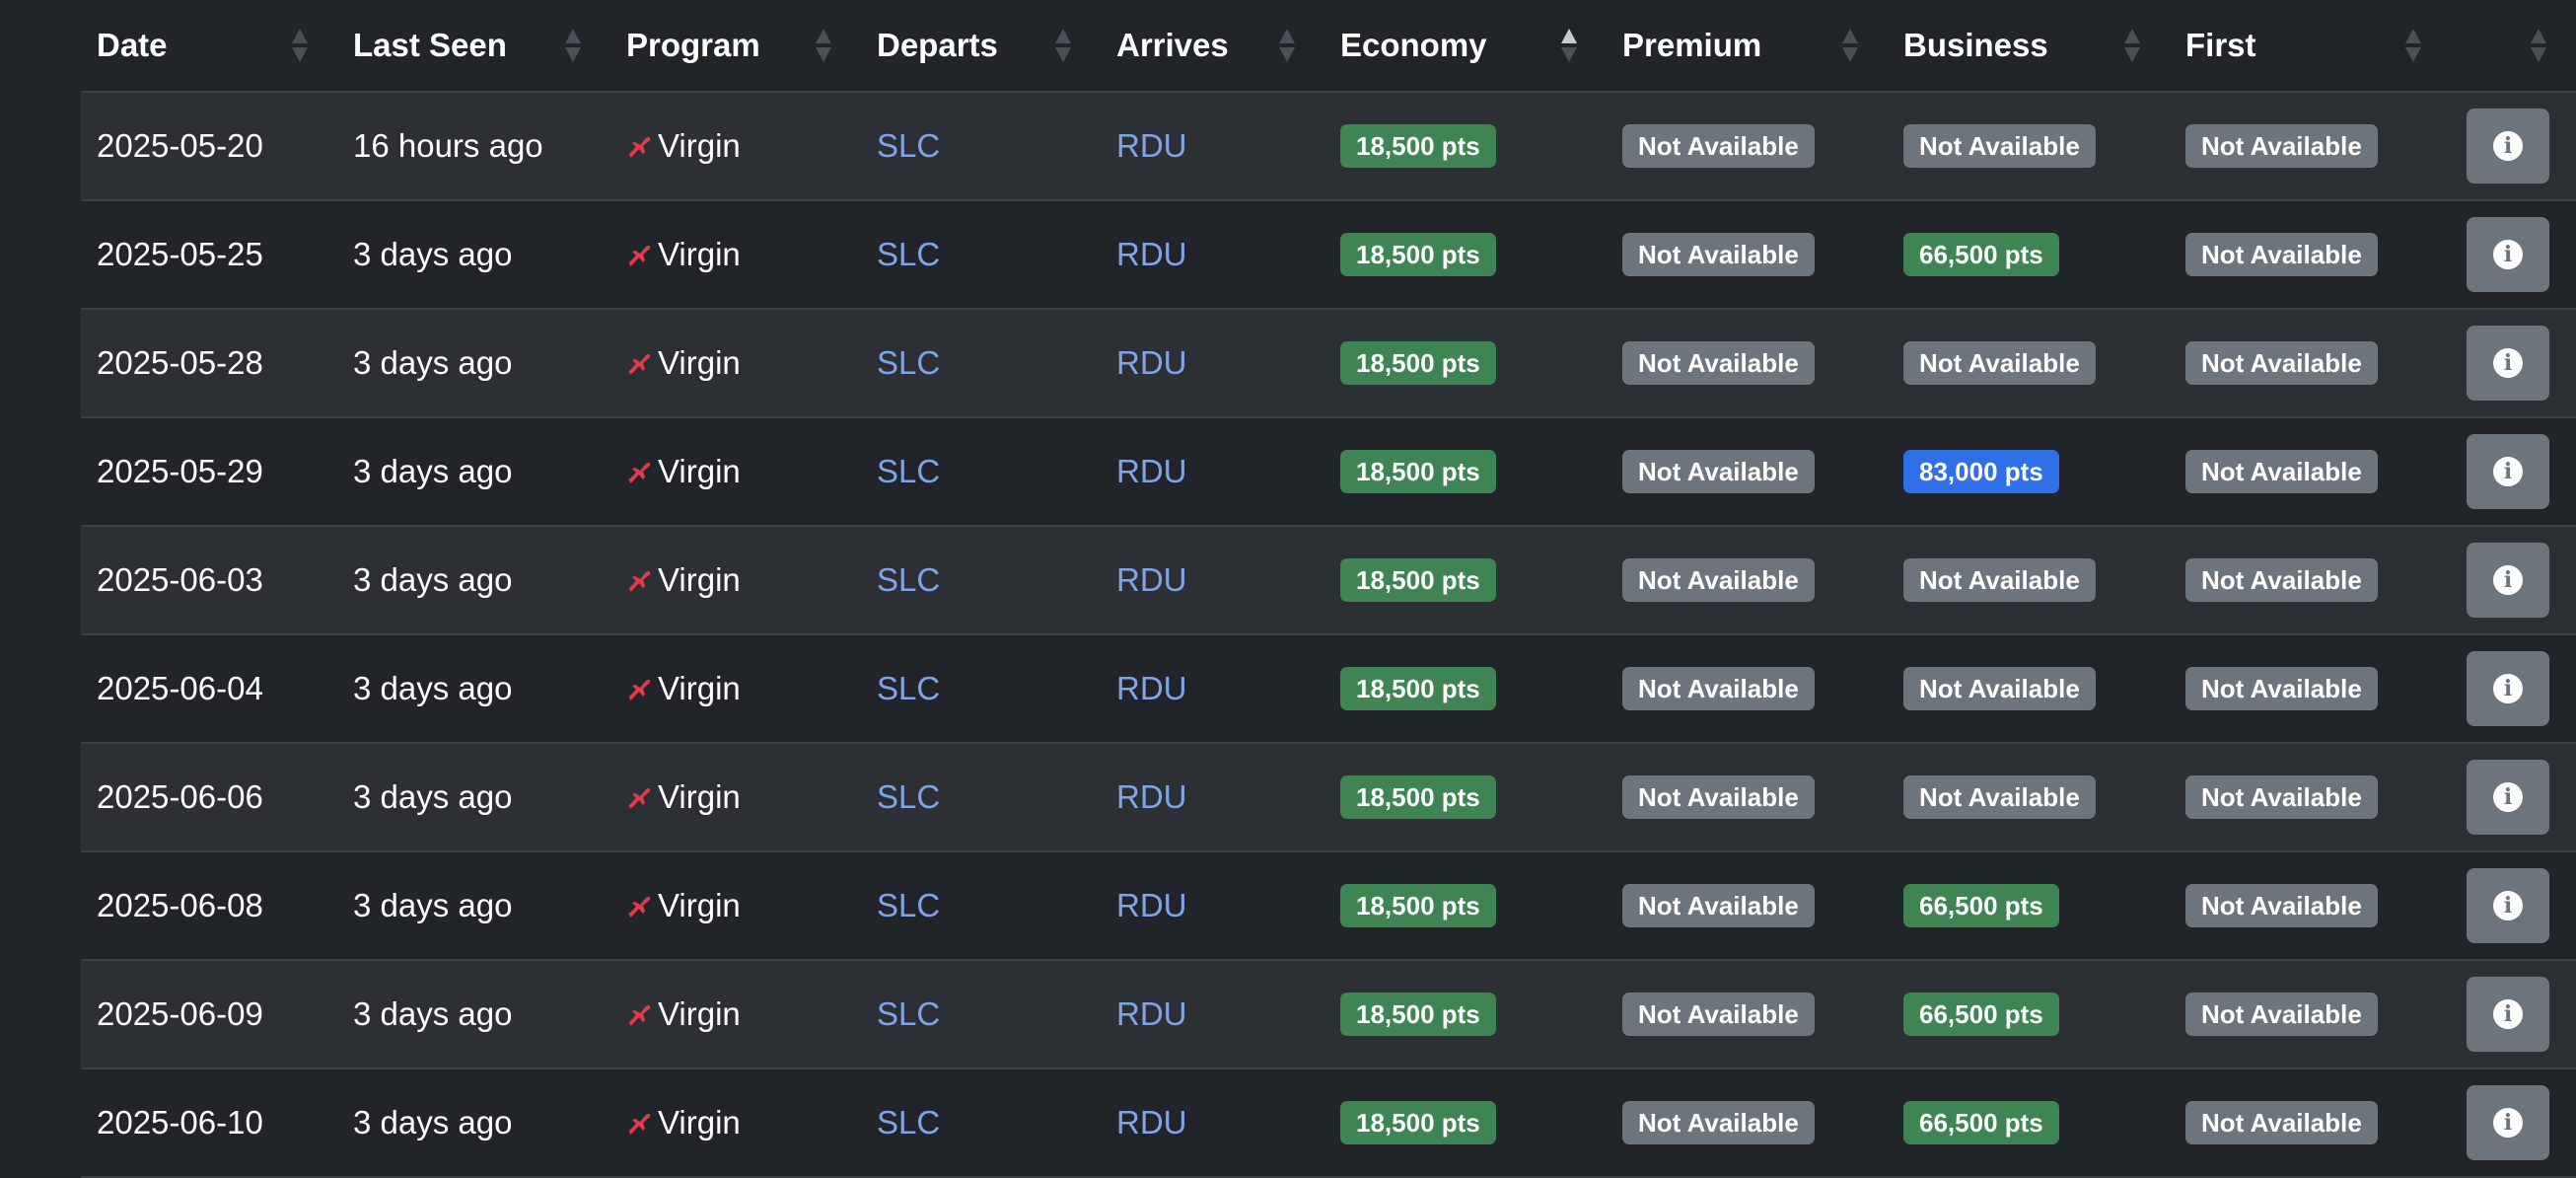 The width and height of the screenshot is (2576, 1178). I want to click on cell-last-seen: 16 hours ago, so click(473, 146).